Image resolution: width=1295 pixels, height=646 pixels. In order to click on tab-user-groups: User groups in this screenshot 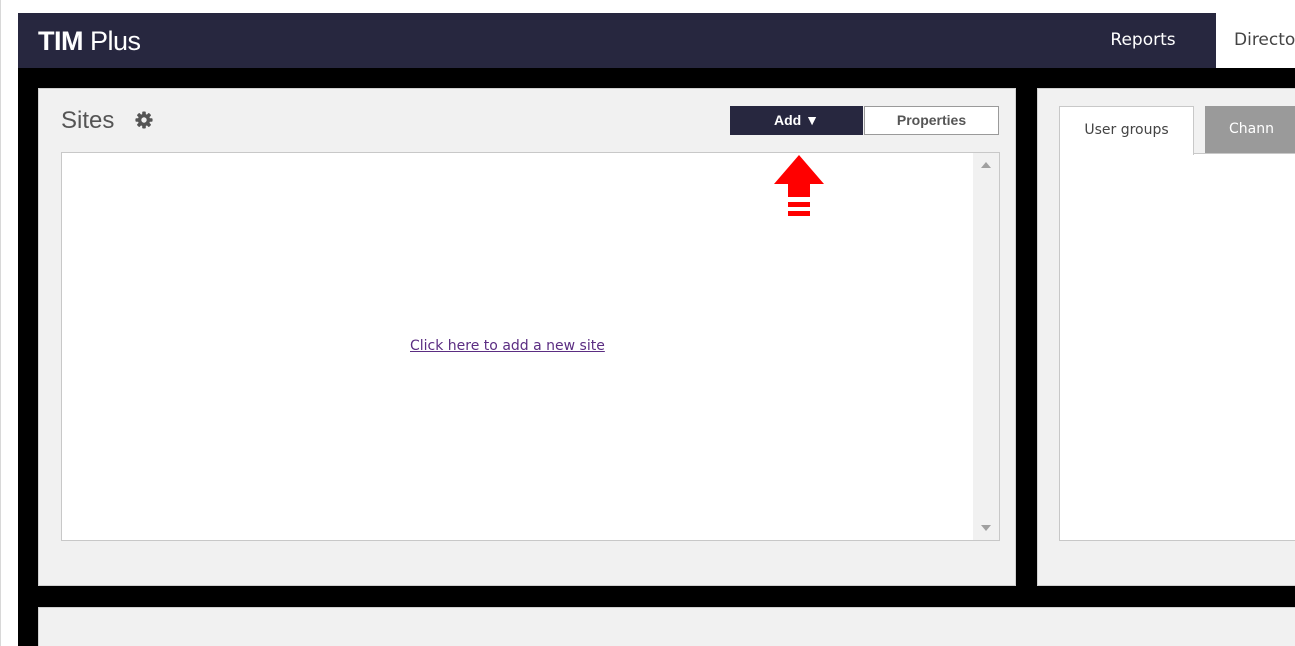, I will do `click(1126, 130)`.